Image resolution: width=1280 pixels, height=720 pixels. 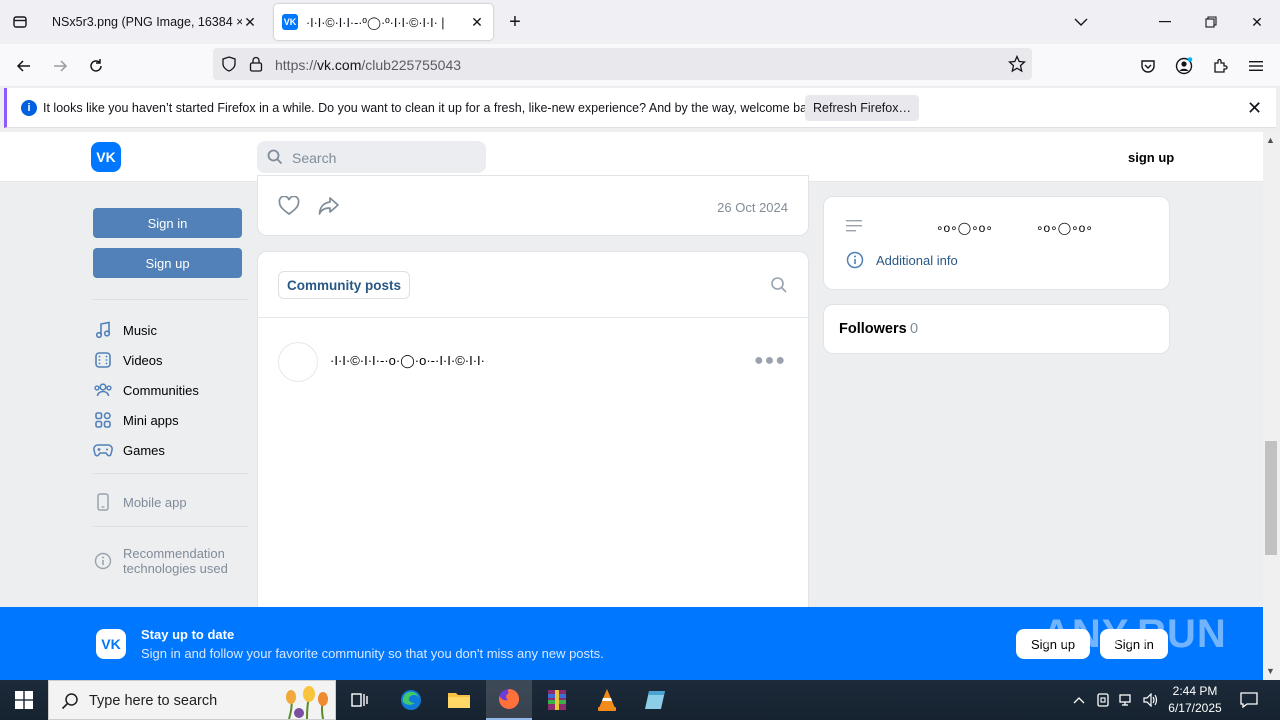 I want to click on followers-card: Followers 0, so click(x=996, y=329).